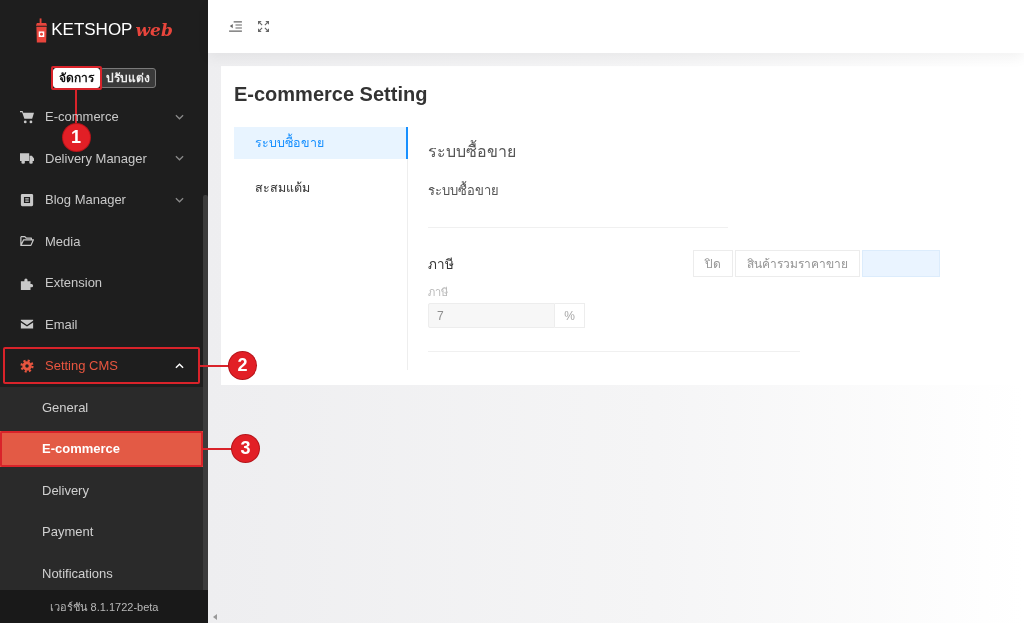 Image resolution: width=1024 pixels, height=623 pixels. What do you see at coordinates (438, 292) in the screenshot?
I see `field-label: ภาษี` at bounding box center [438, 292].